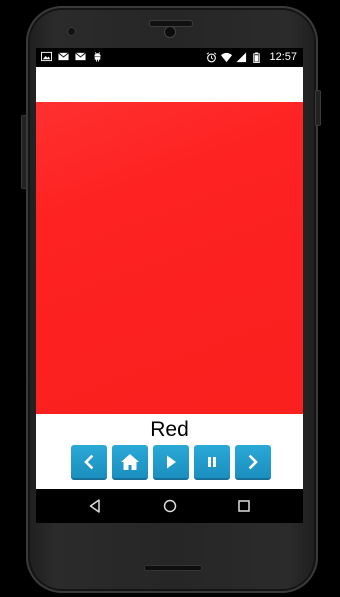 The image size is (340, 597). What do you see at coordinates (173, 568) in the screenshot?
I see `speaker-grille` at bounding box center [173, 568].